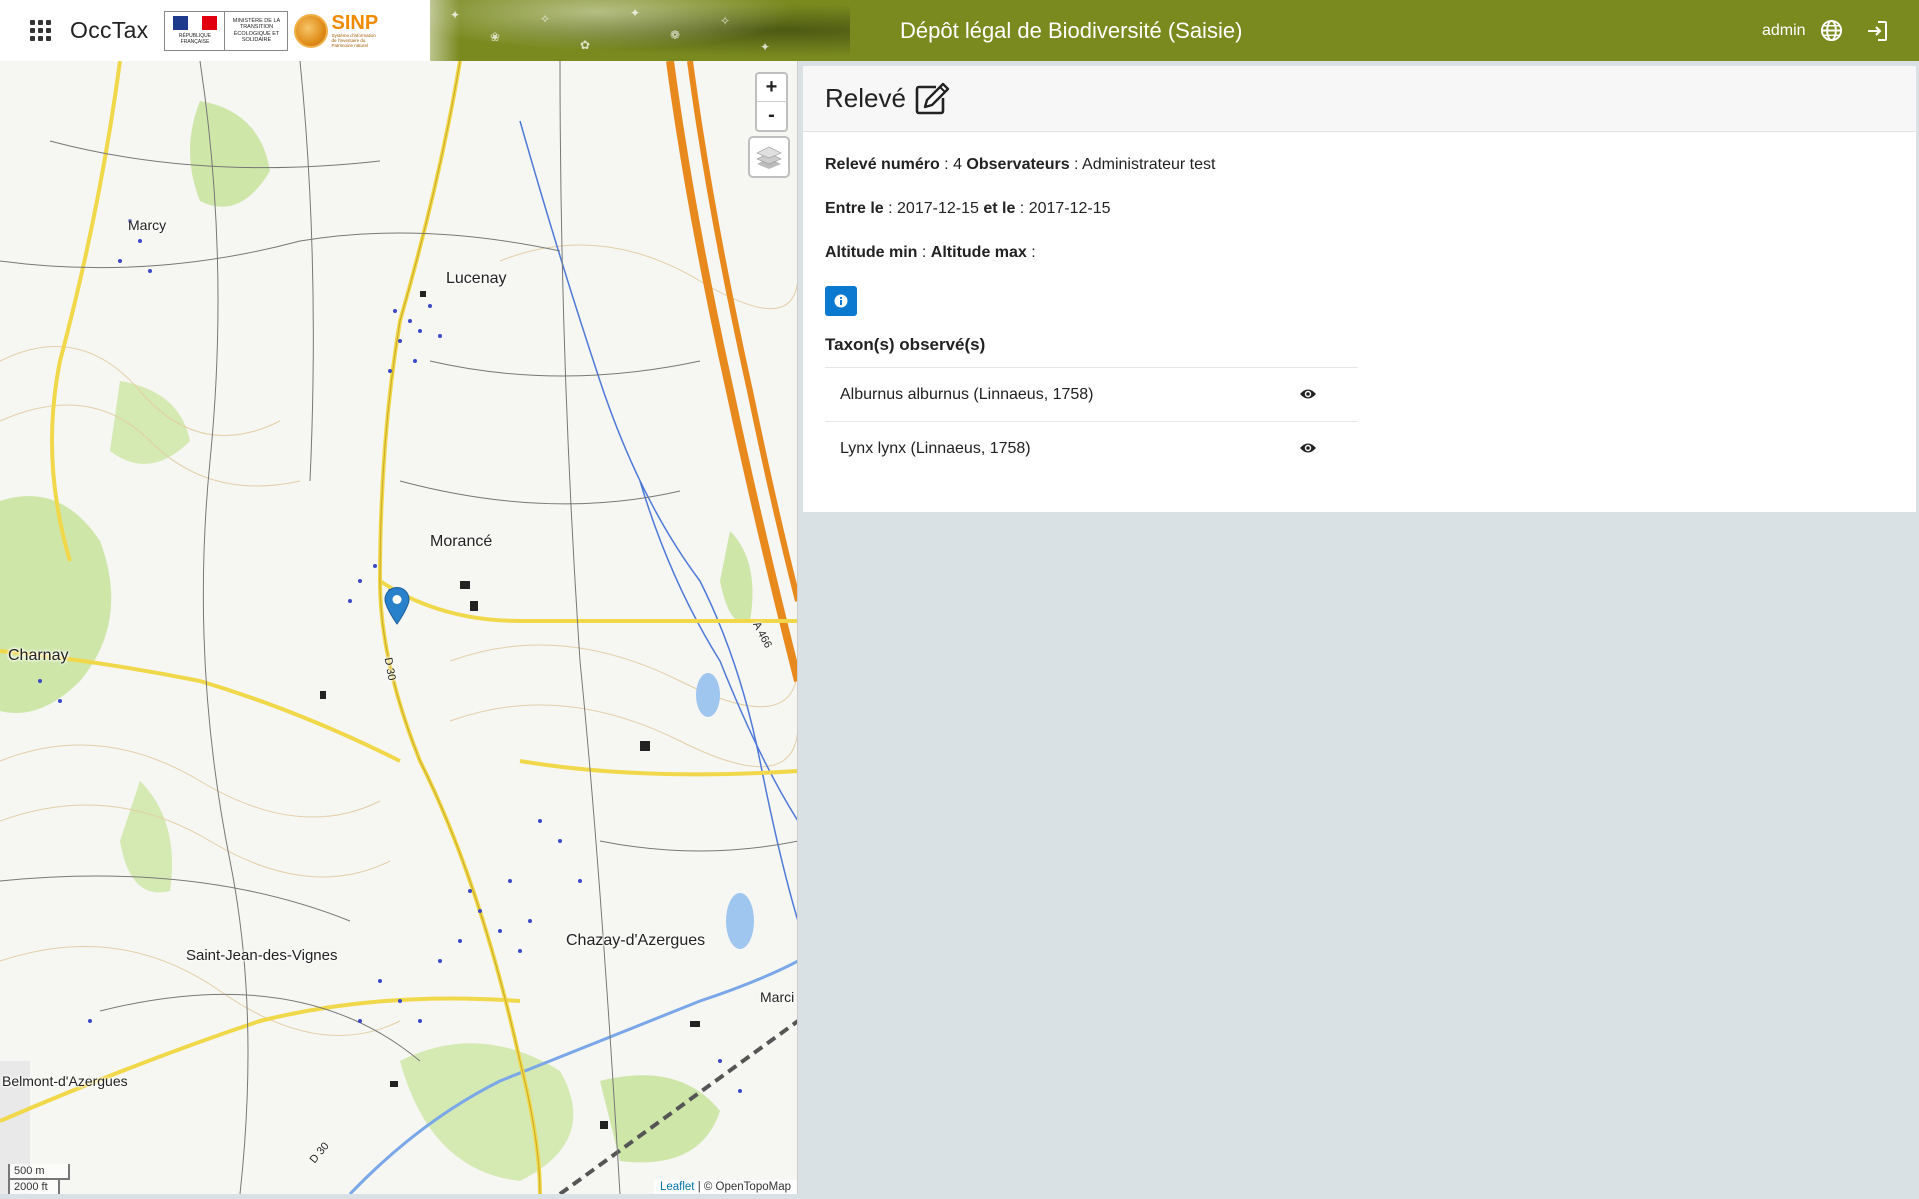 The image size is (1919, 1199). I want to click on map-label: Lucenay, so click(476, 278).